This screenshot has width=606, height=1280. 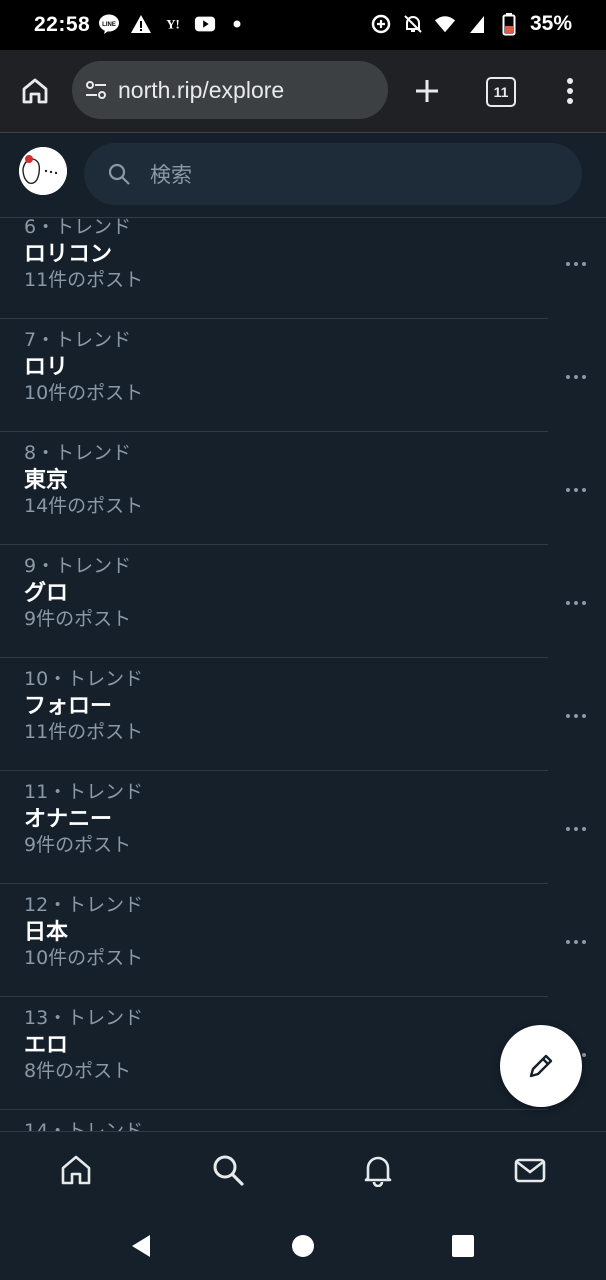 What do you see at coordinates (274, 1120) in the screenshot?
I see `list-item: 14・トレンド` at bounding box center [274, 1120].